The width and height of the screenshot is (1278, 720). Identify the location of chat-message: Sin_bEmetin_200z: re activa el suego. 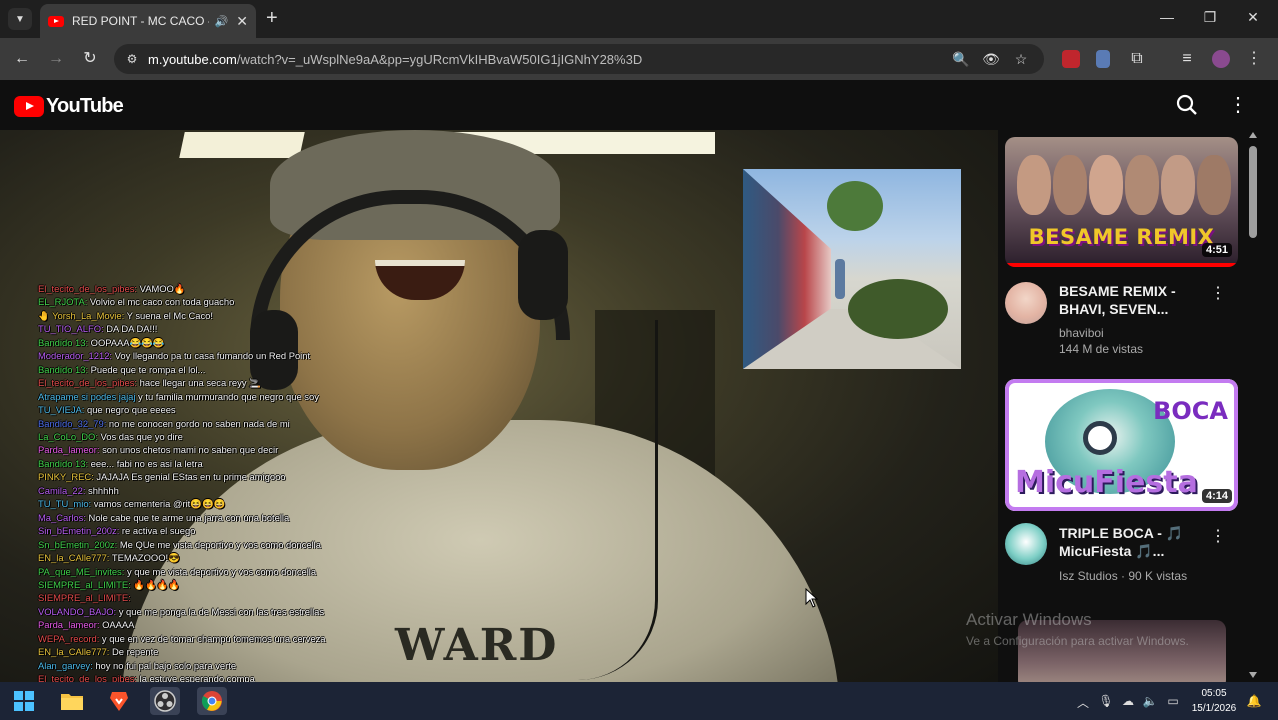
(213, 530).